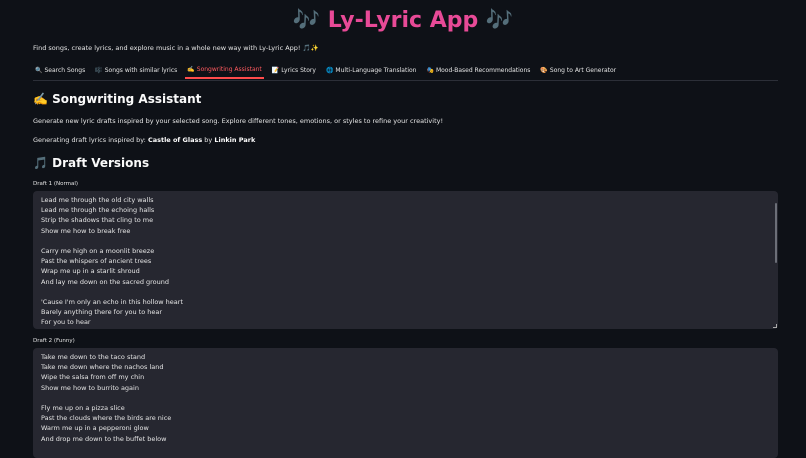 Image resolution: width=806 pixels, height=458 pixels. What do you see at coordinates (430, 70) in the screenshot?
I see `theater-masks-icon: 🎭` at bounding box center [430, 70].